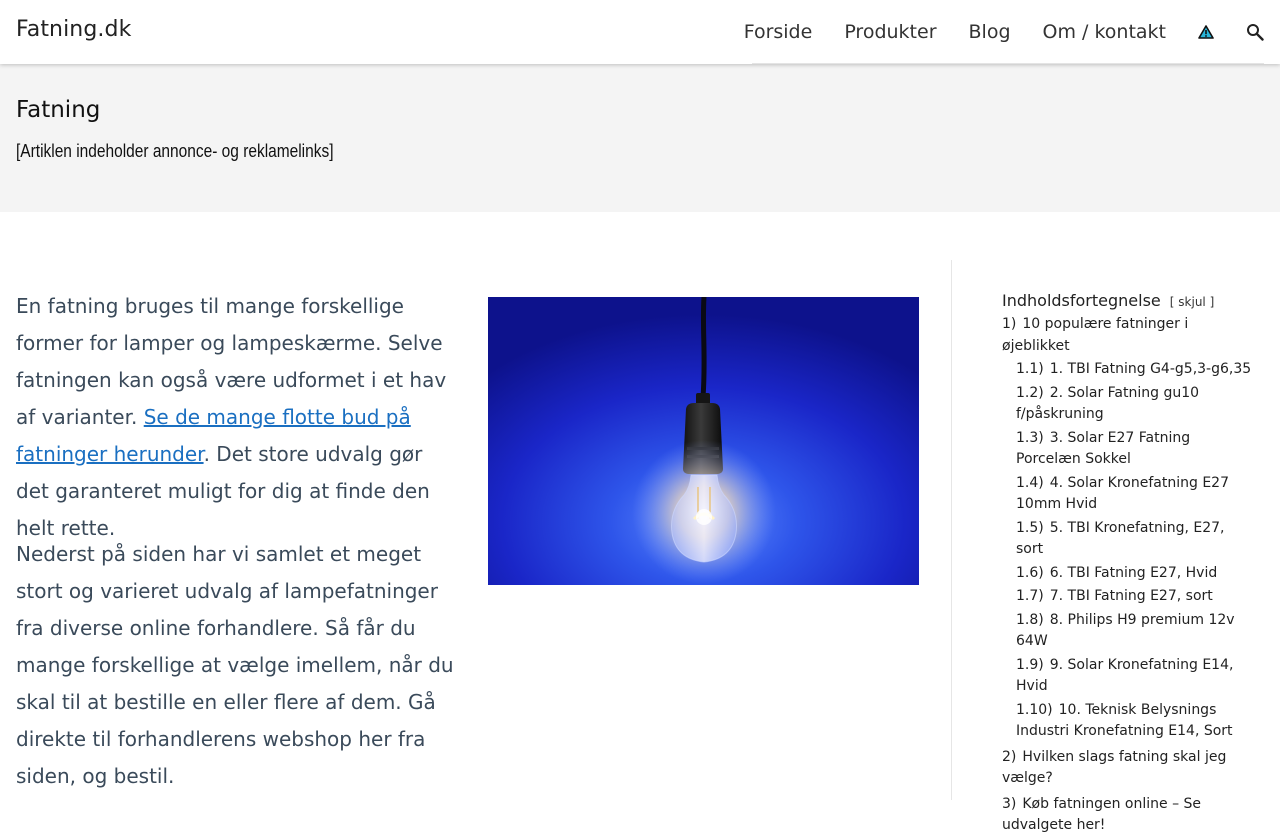  I want to click on toc-label: 10 populære fatninger i øjeblikket, so click(1095, 335).